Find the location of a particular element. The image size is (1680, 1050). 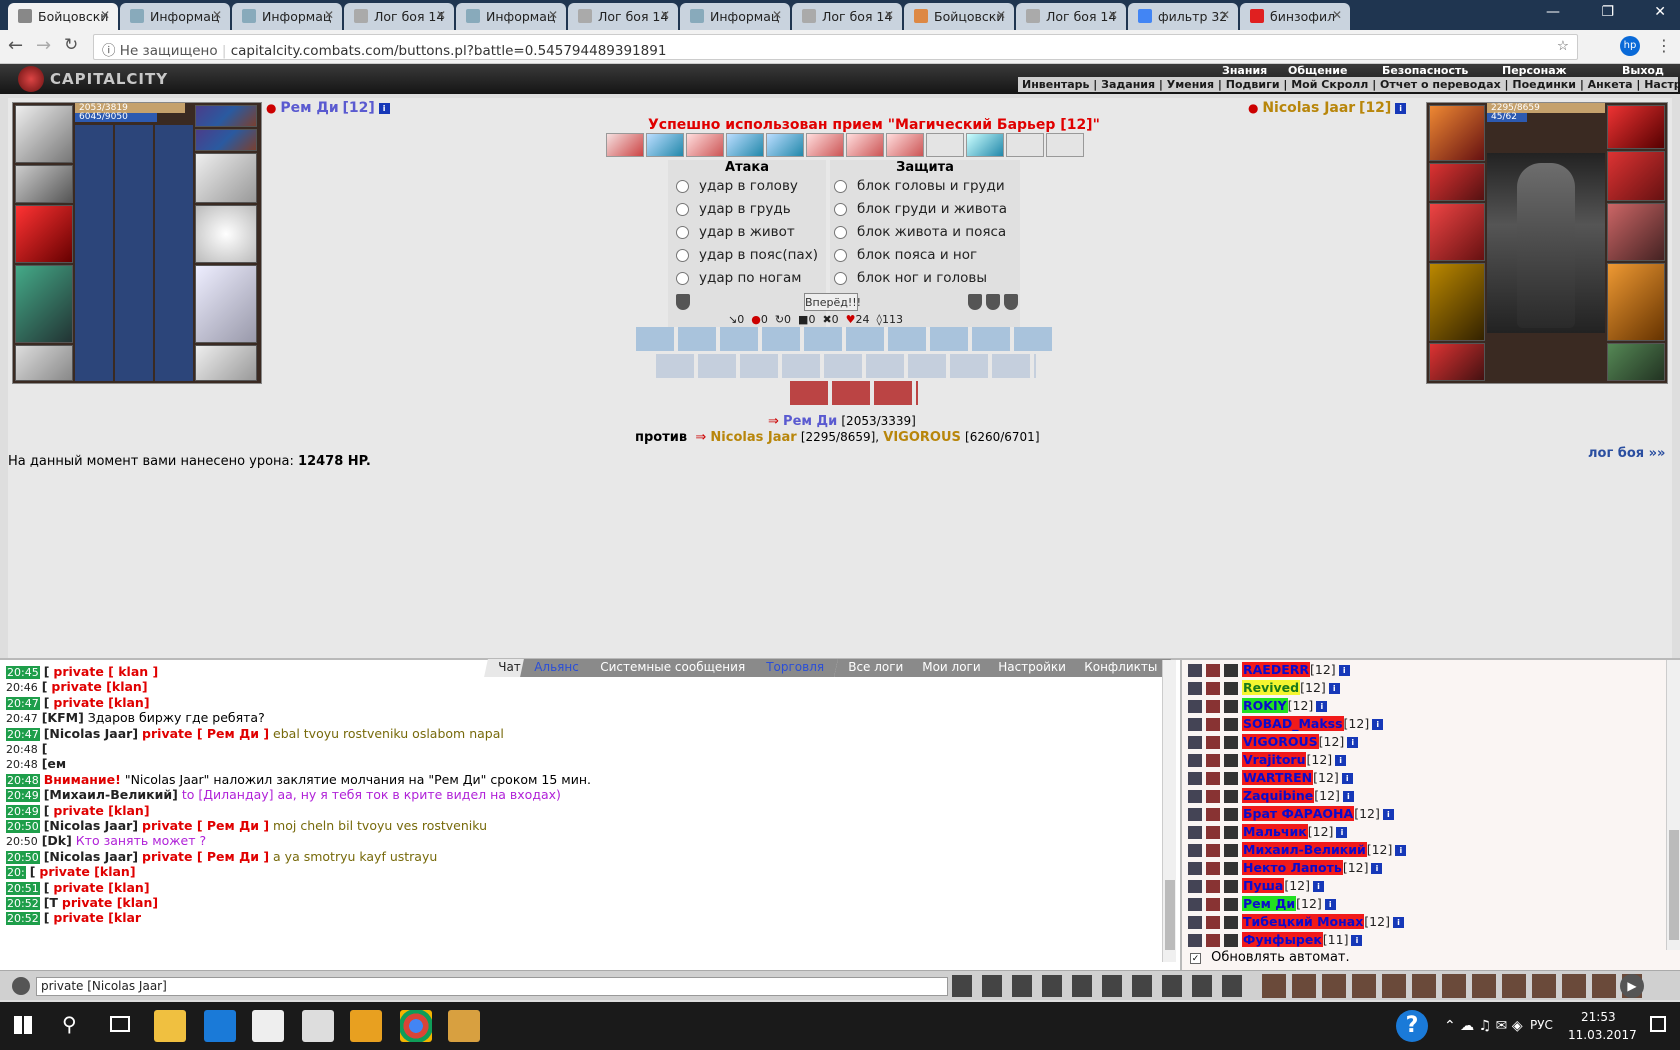

user-name: VIGOROUS is located at coordinates (1280, 741).